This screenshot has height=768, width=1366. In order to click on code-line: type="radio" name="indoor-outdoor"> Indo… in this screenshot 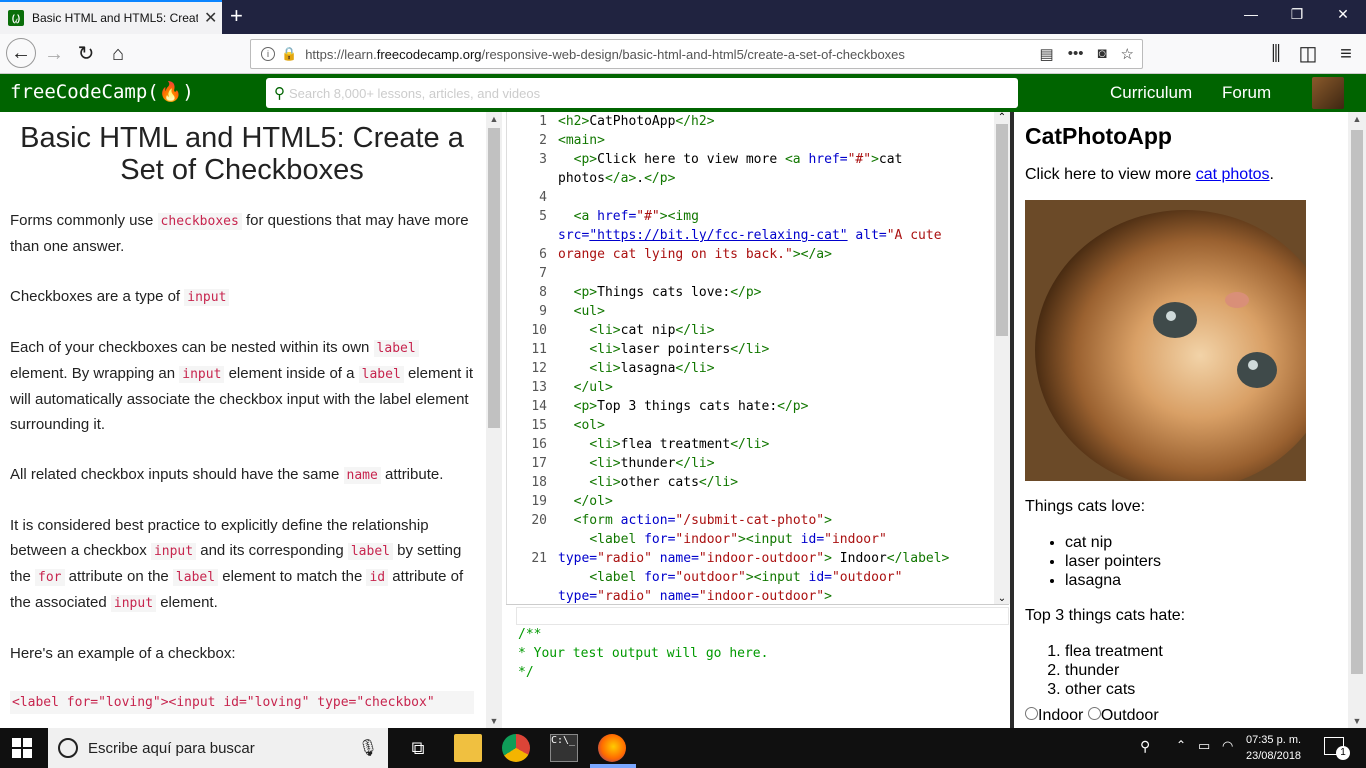, I will do `click(778, 558)`.